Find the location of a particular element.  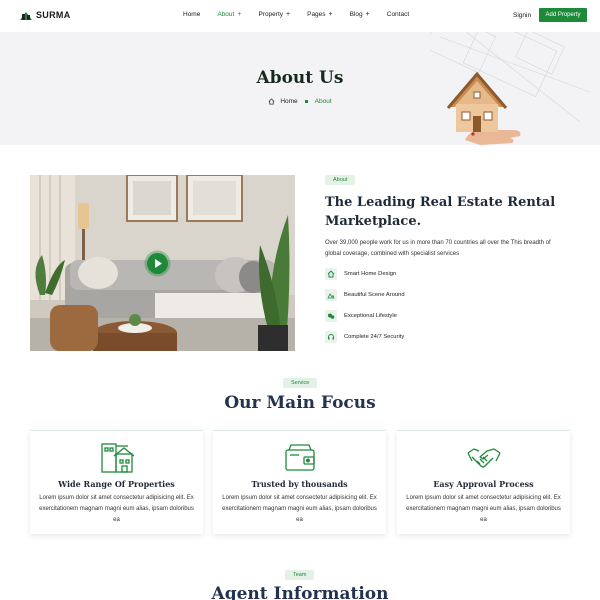

nav-label: Home is located at coordinates (192, 14).